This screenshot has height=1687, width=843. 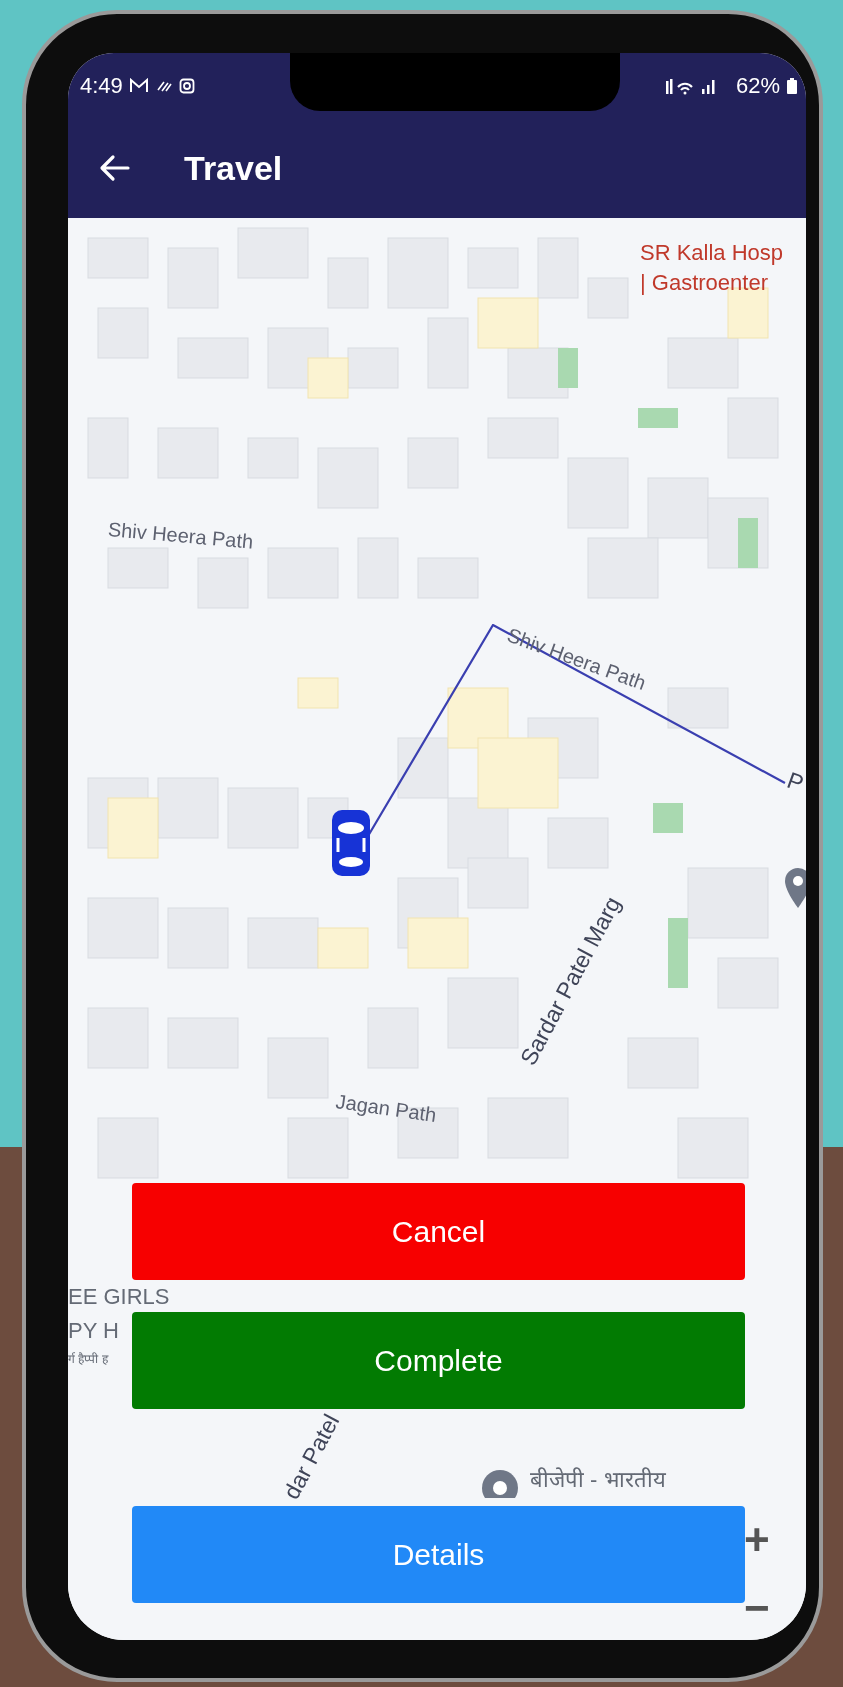 I want to click on map-pin-icon, so click(x=794, y=888).